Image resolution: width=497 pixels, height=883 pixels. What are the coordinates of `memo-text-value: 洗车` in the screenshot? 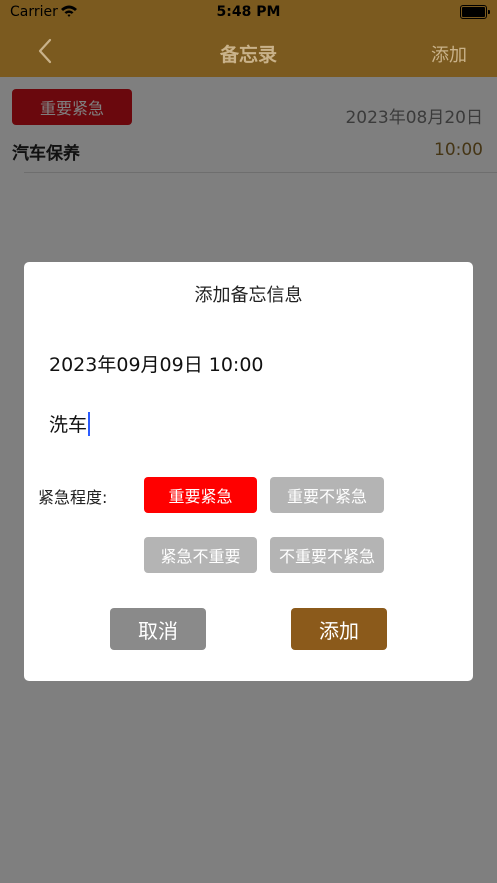 It's located at (68, 425).